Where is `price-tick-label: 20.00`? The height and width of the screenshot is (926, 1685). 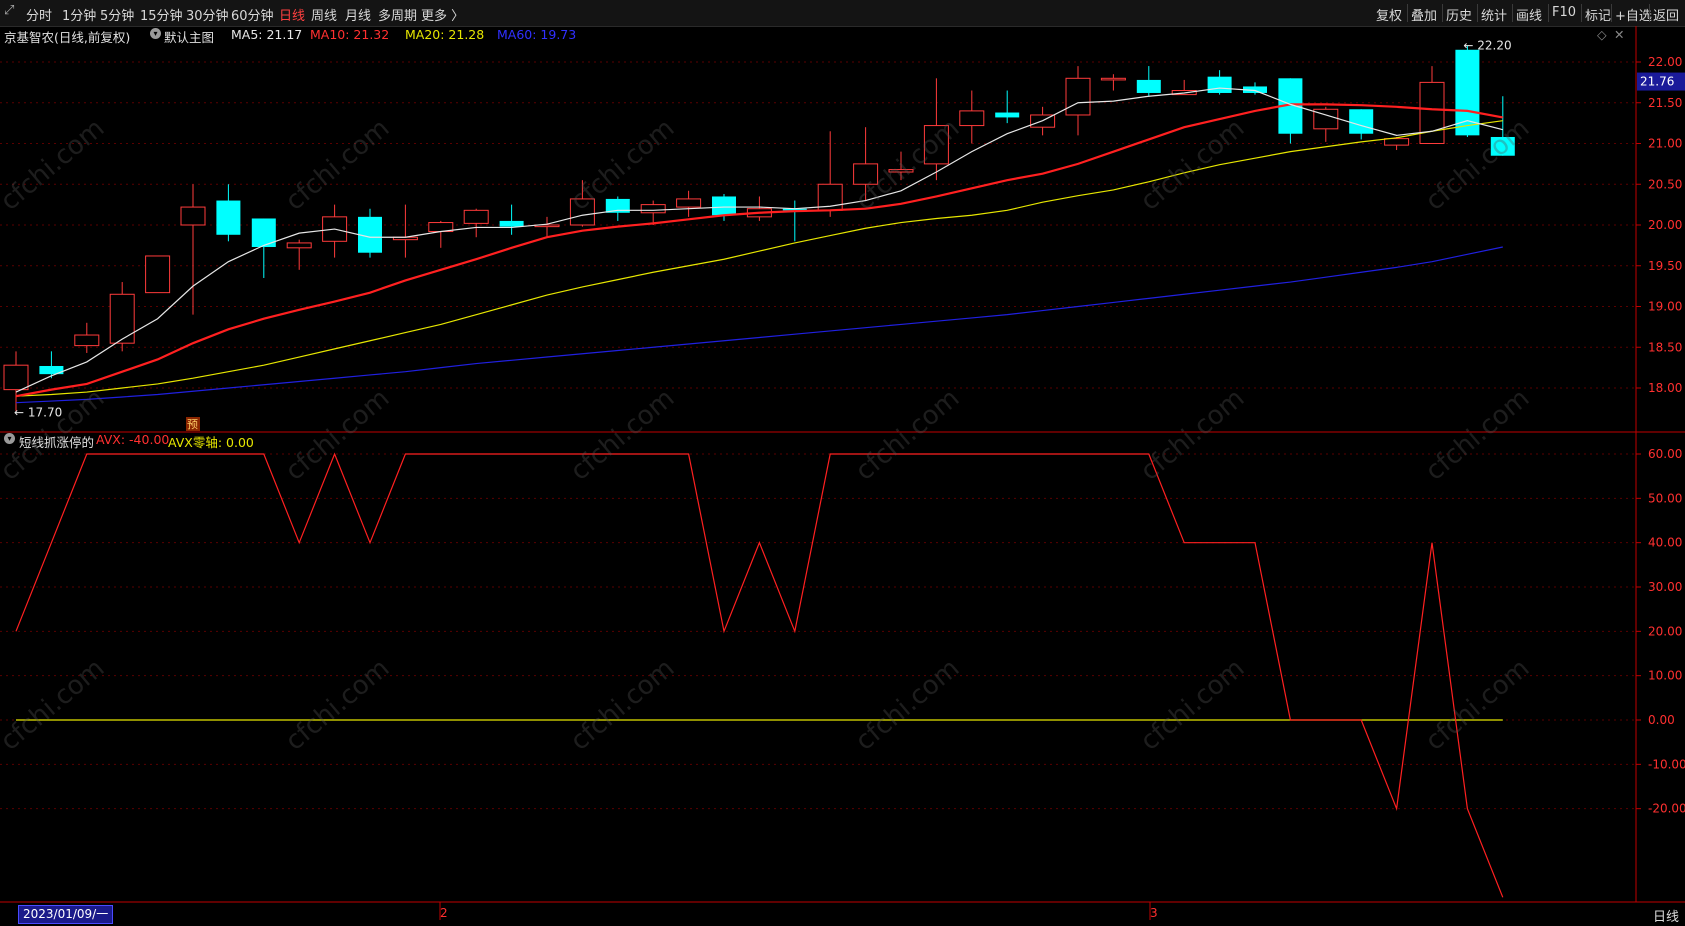 price-tick-label: 20.00 is located at coordinates (1665, 225).